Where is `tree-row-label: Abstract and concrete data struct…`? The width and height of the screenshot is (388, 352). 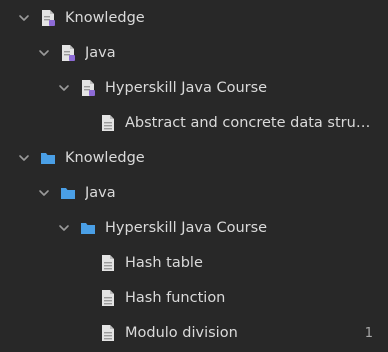 tree-row-label: Abstract and concrete data struct… is located at coordinates (251, 123).